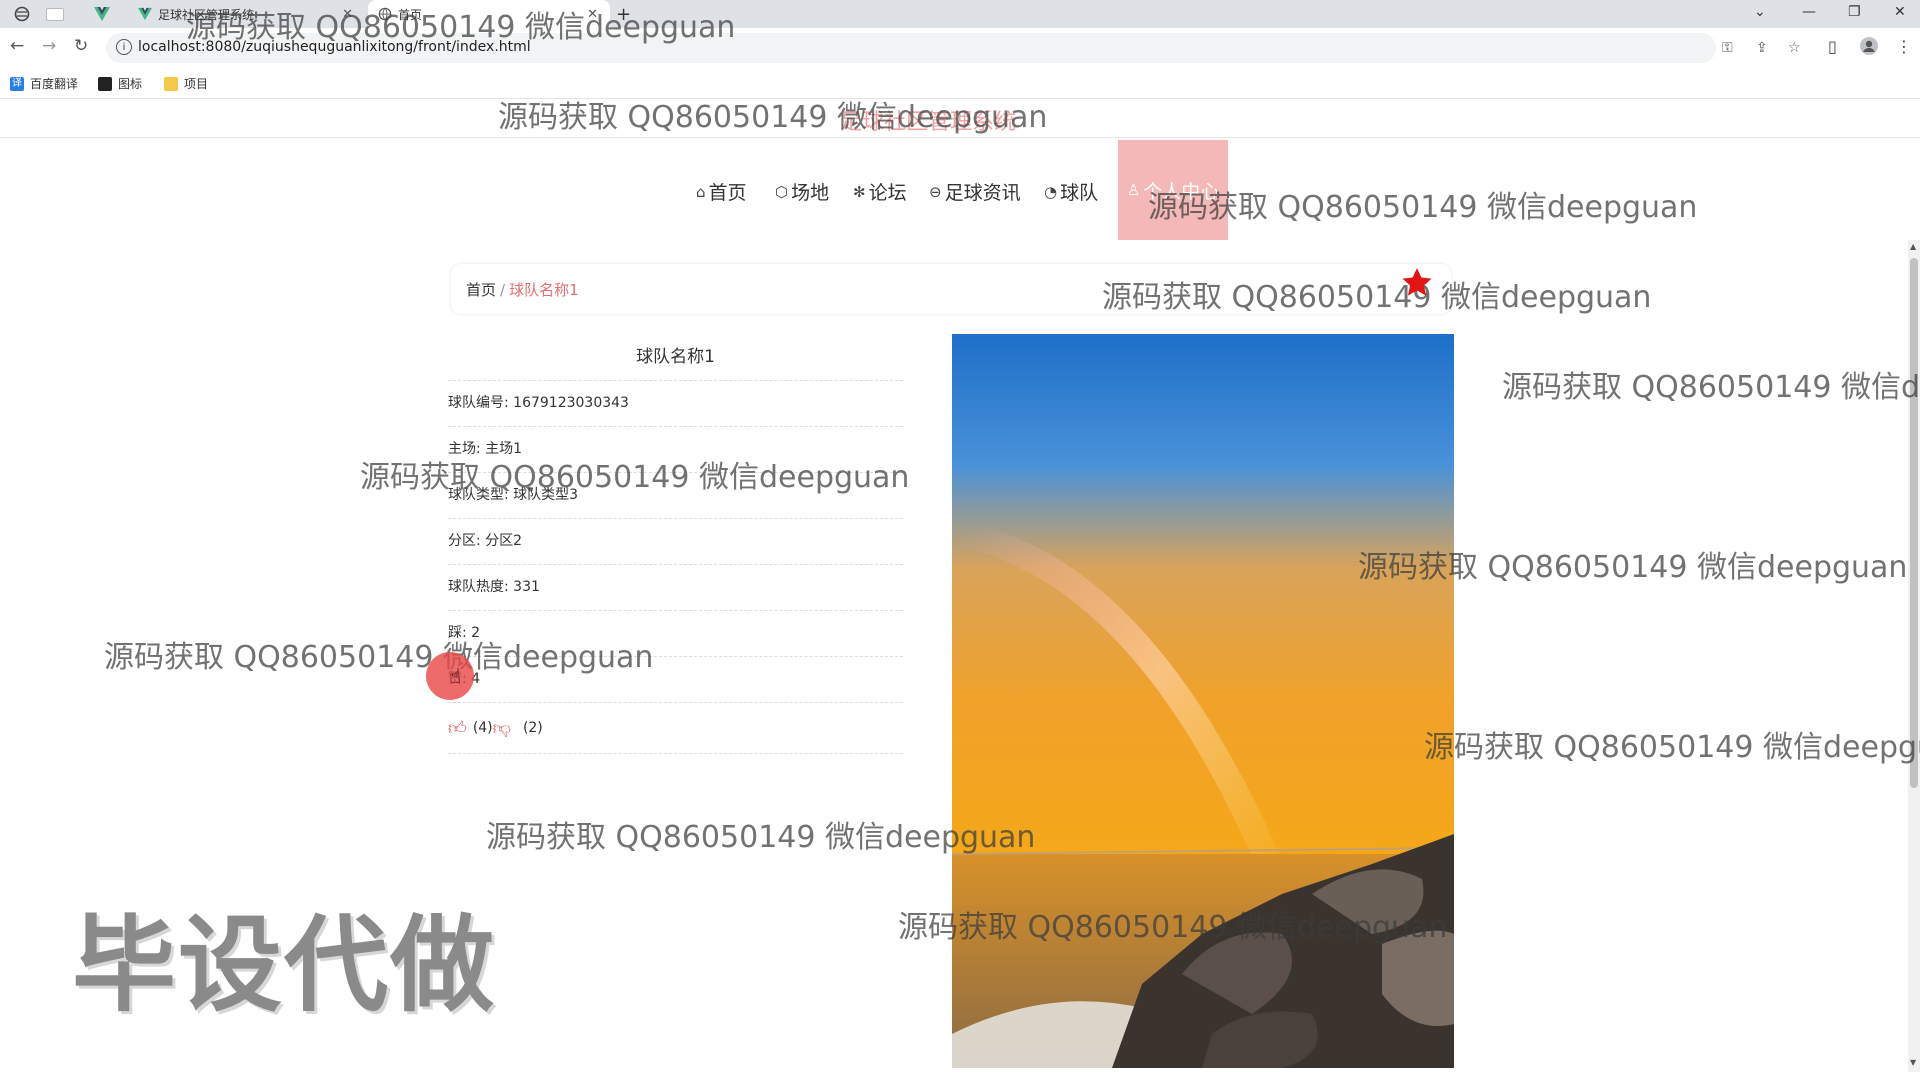 Image resolution: width=1920 pixels, height=1072 pixels. What do you see at coordinates (1913, 1062) in the screenshot?
I see `scroll-down-arrow-icon: ▼` at bounding box center [1913, 1062].